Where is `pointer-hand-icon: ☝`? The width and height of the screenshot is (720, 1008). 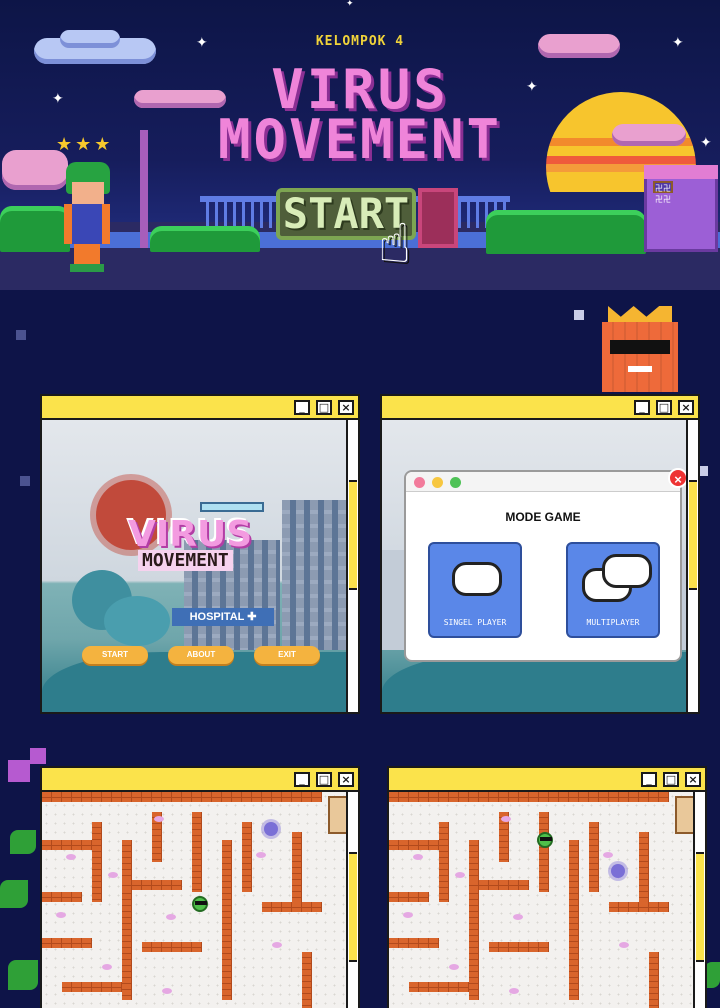
pointer-hand-icon: ☝ is located at coordinates (394, 243).